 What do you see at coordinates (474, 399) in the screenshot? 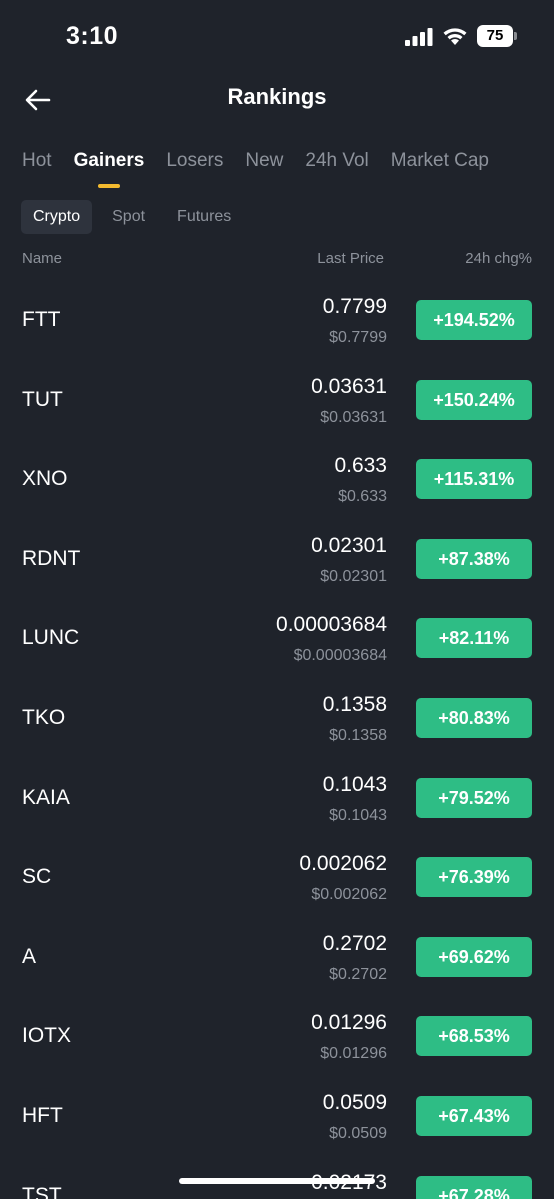
I see `row-change-badge: +150.24%` at bounding box center [474, 399].